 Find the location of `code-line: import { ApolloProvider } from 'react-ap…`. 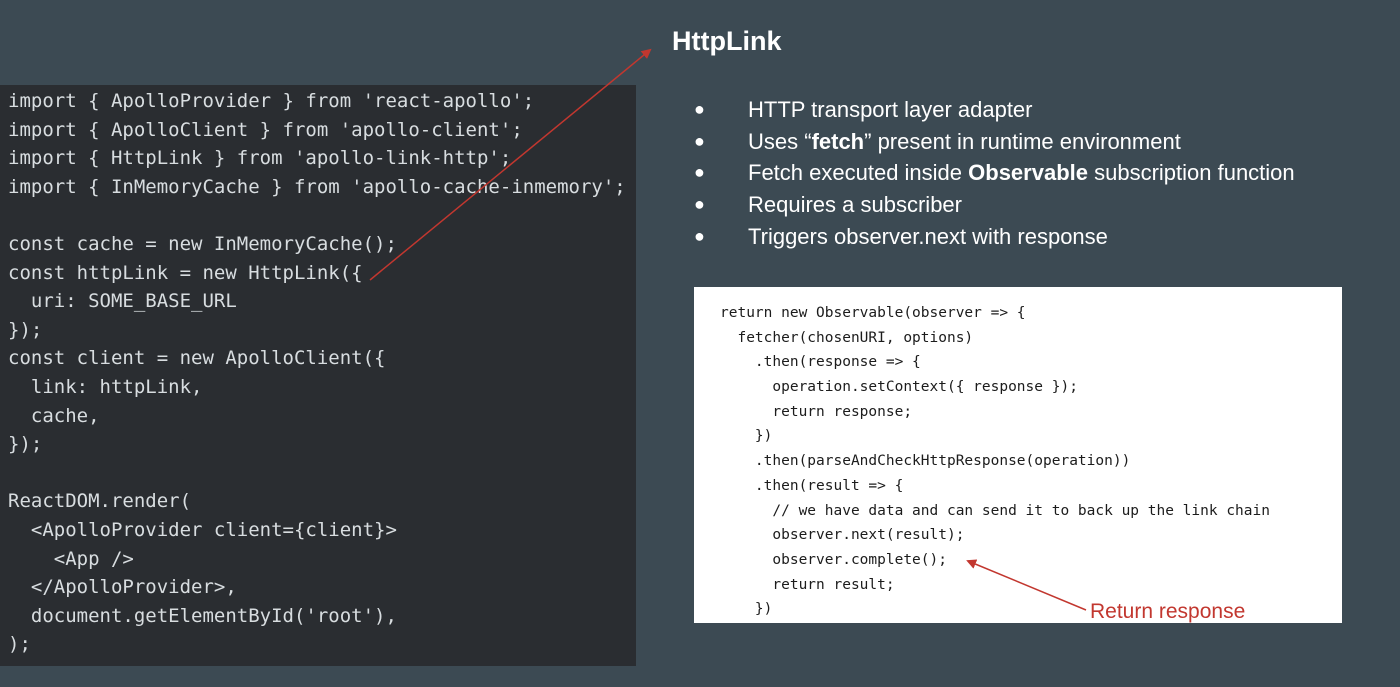

code-line: import { ApolloProvider } from 'react-ap… is located at coordinates (271, 101).